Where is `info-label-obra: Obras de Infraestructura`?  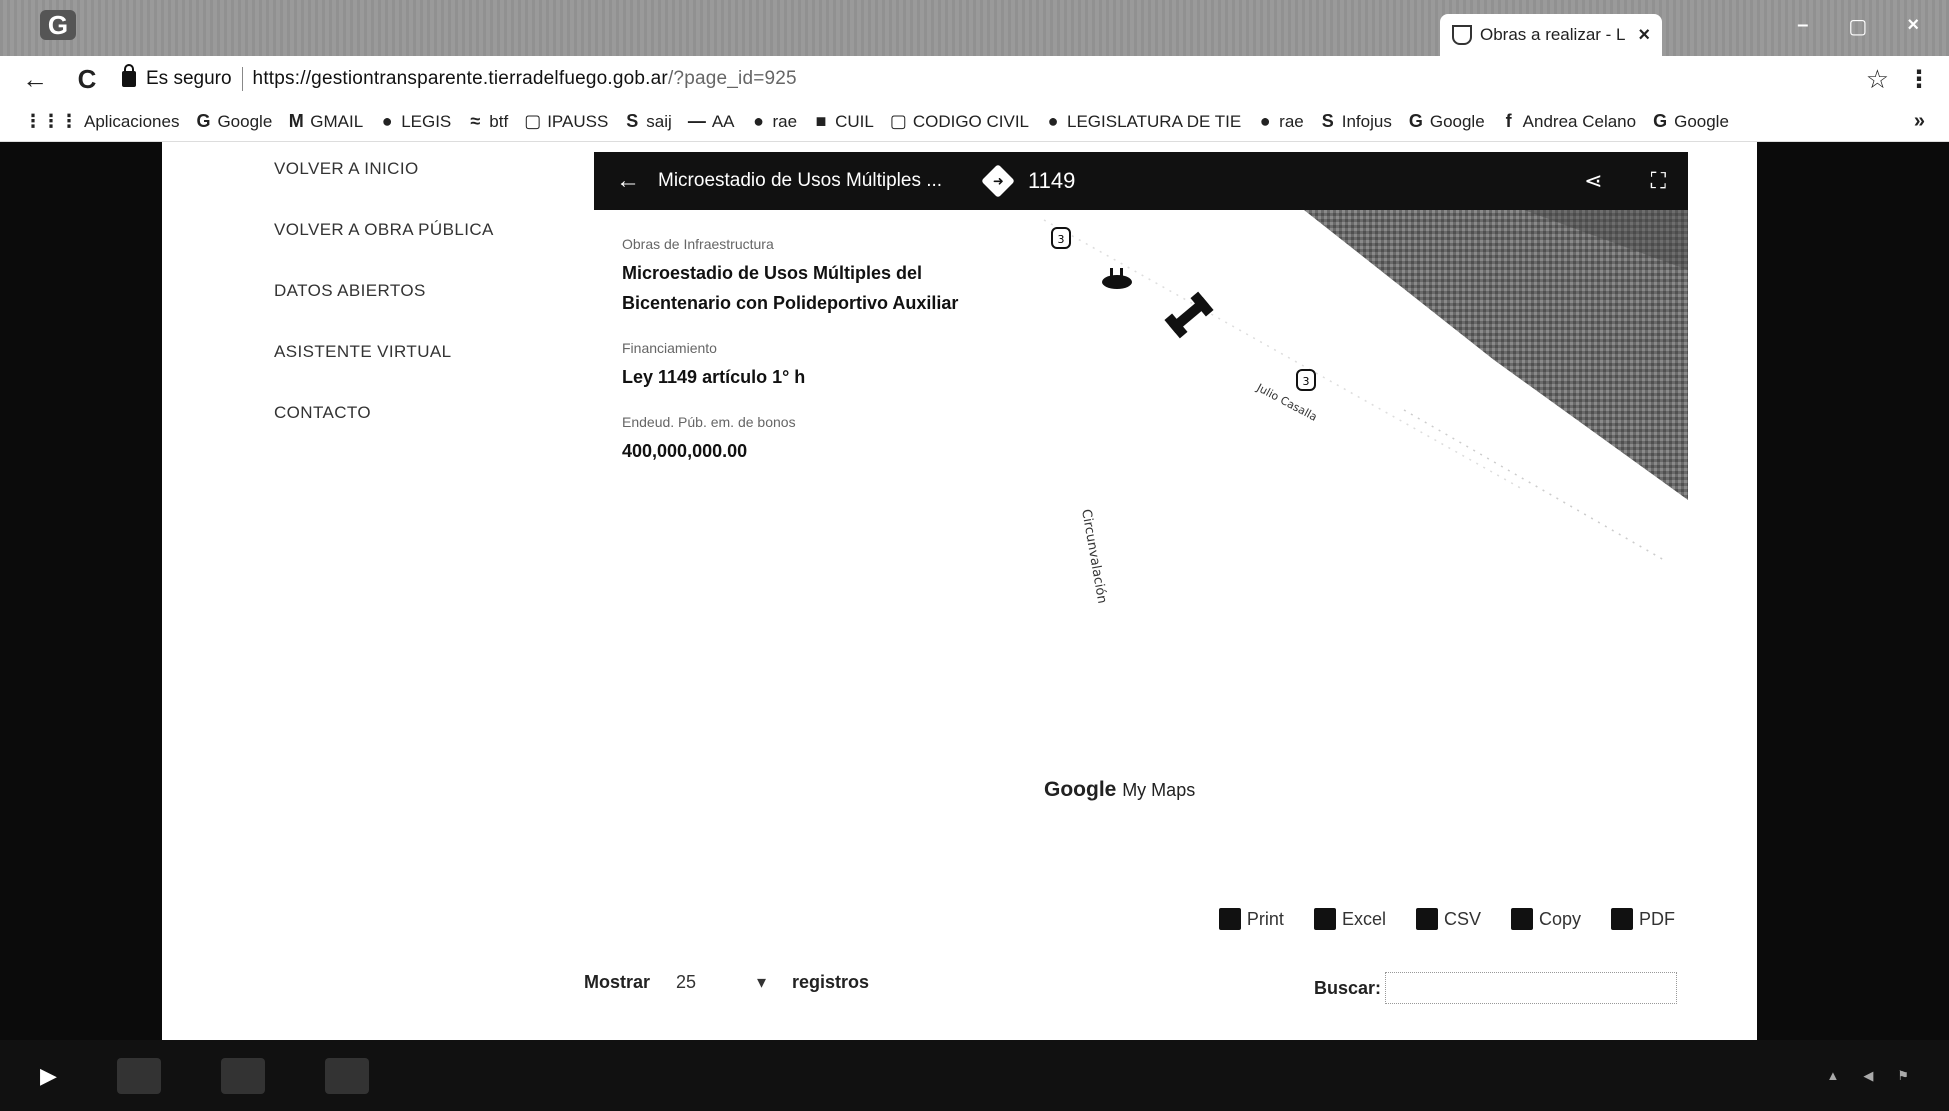
info-label-obra: Obras de Infraestructura is located at coordinates (698, 244).